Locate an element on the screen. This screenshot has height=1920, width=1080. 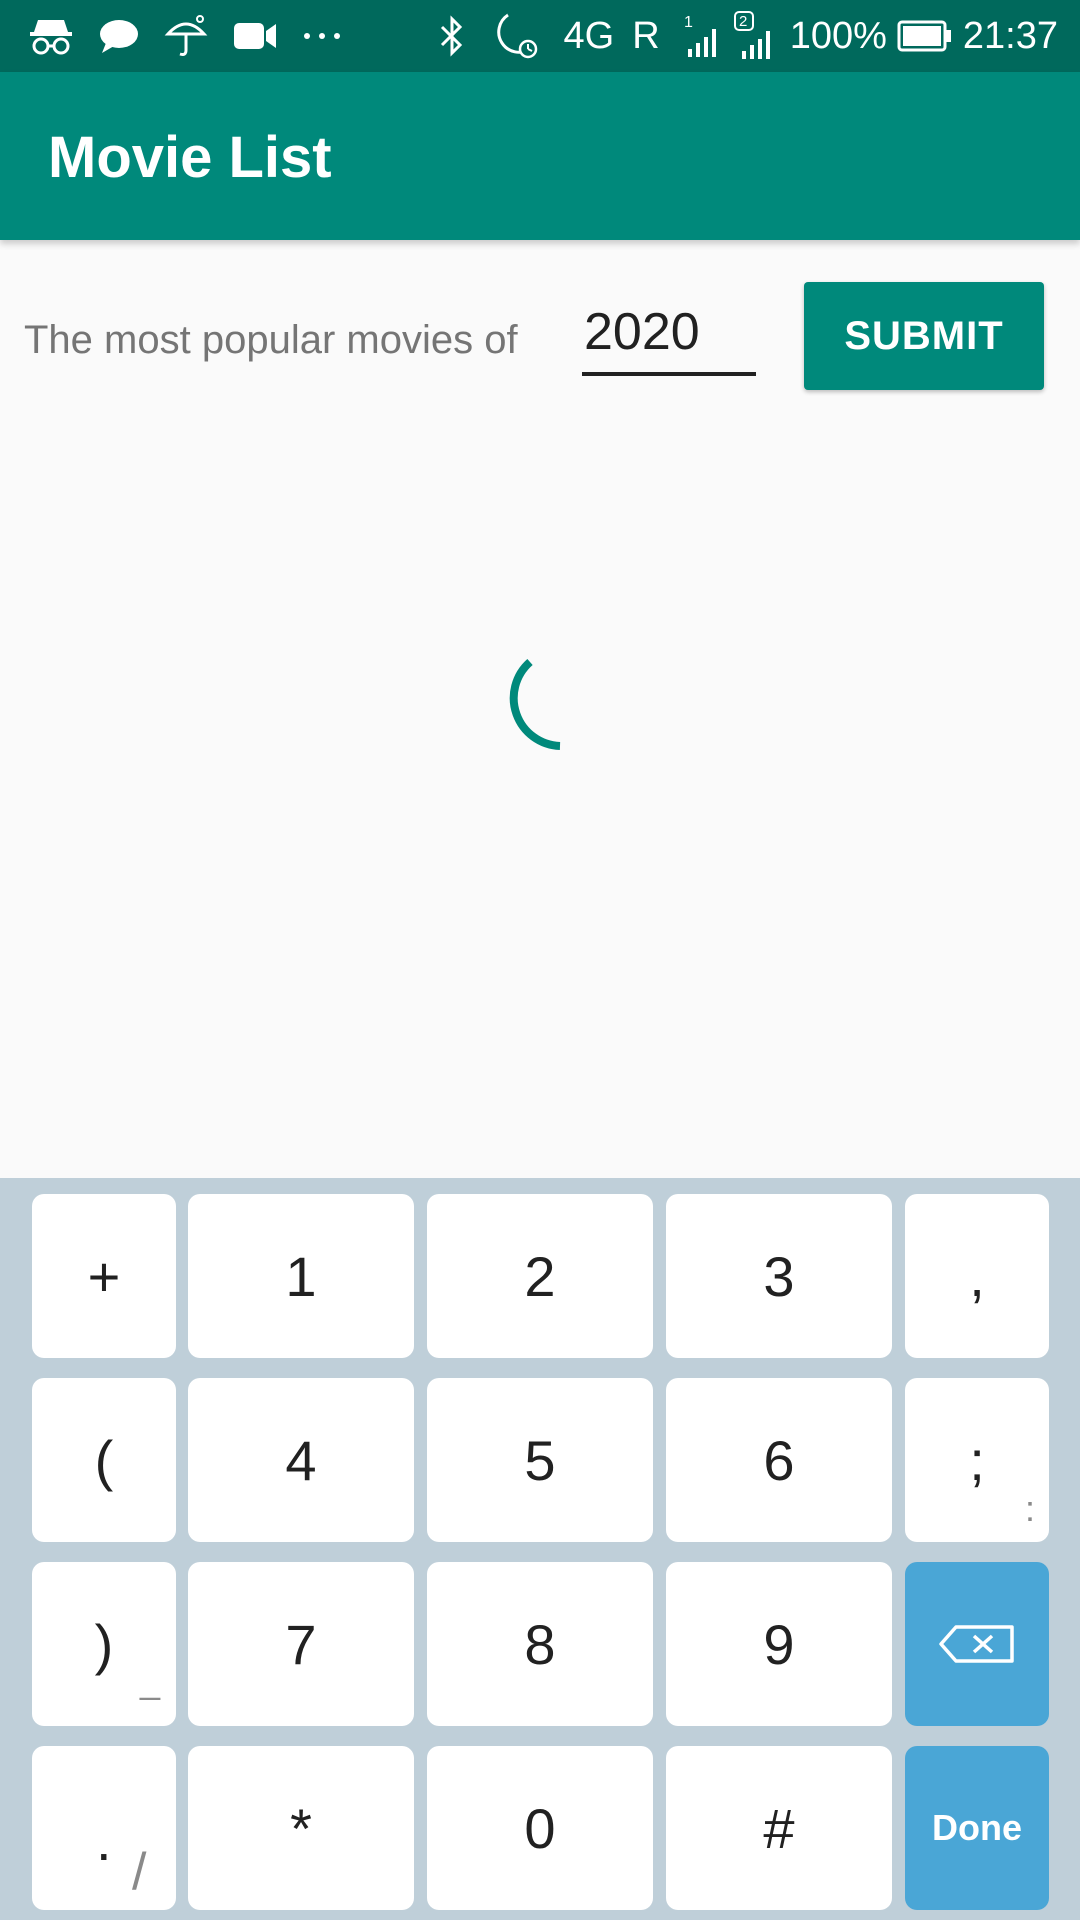
status-bar: 4G R 1 2 100% 21:37 is located at coordinates (540, 36).